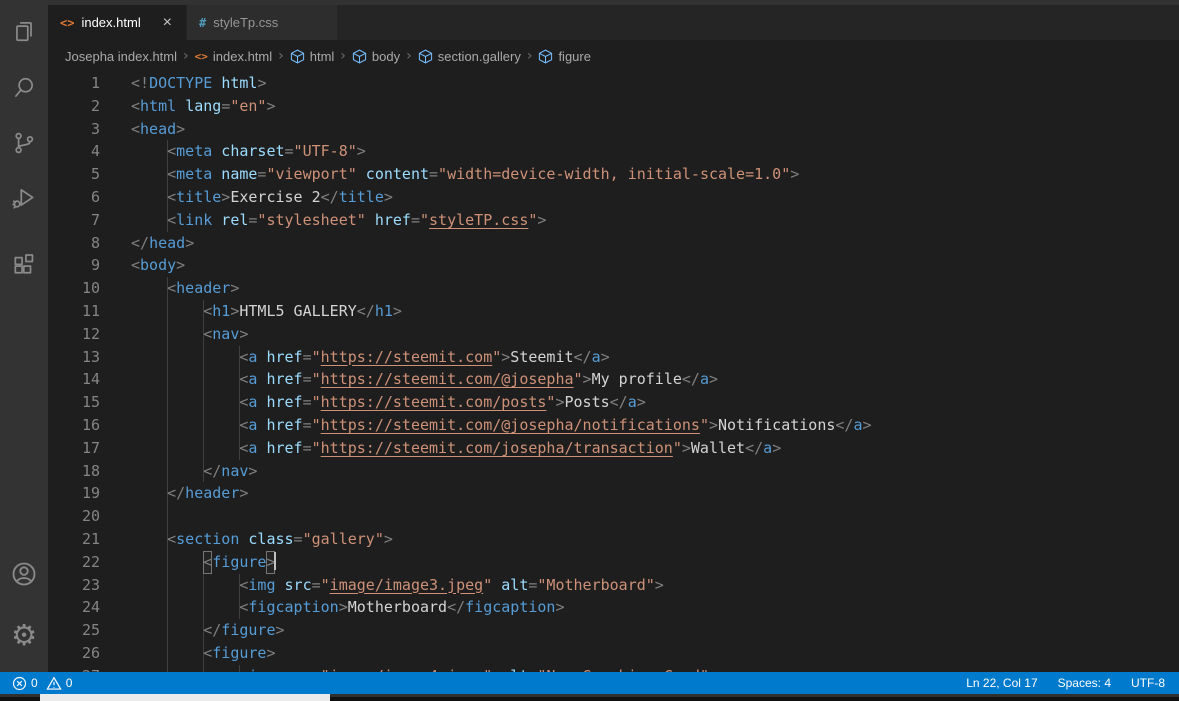 This screenshot has width=1179, height=701. Describe the element at coordinates (95, 265) in the screenshot. I see `line-number: 9` at that location.